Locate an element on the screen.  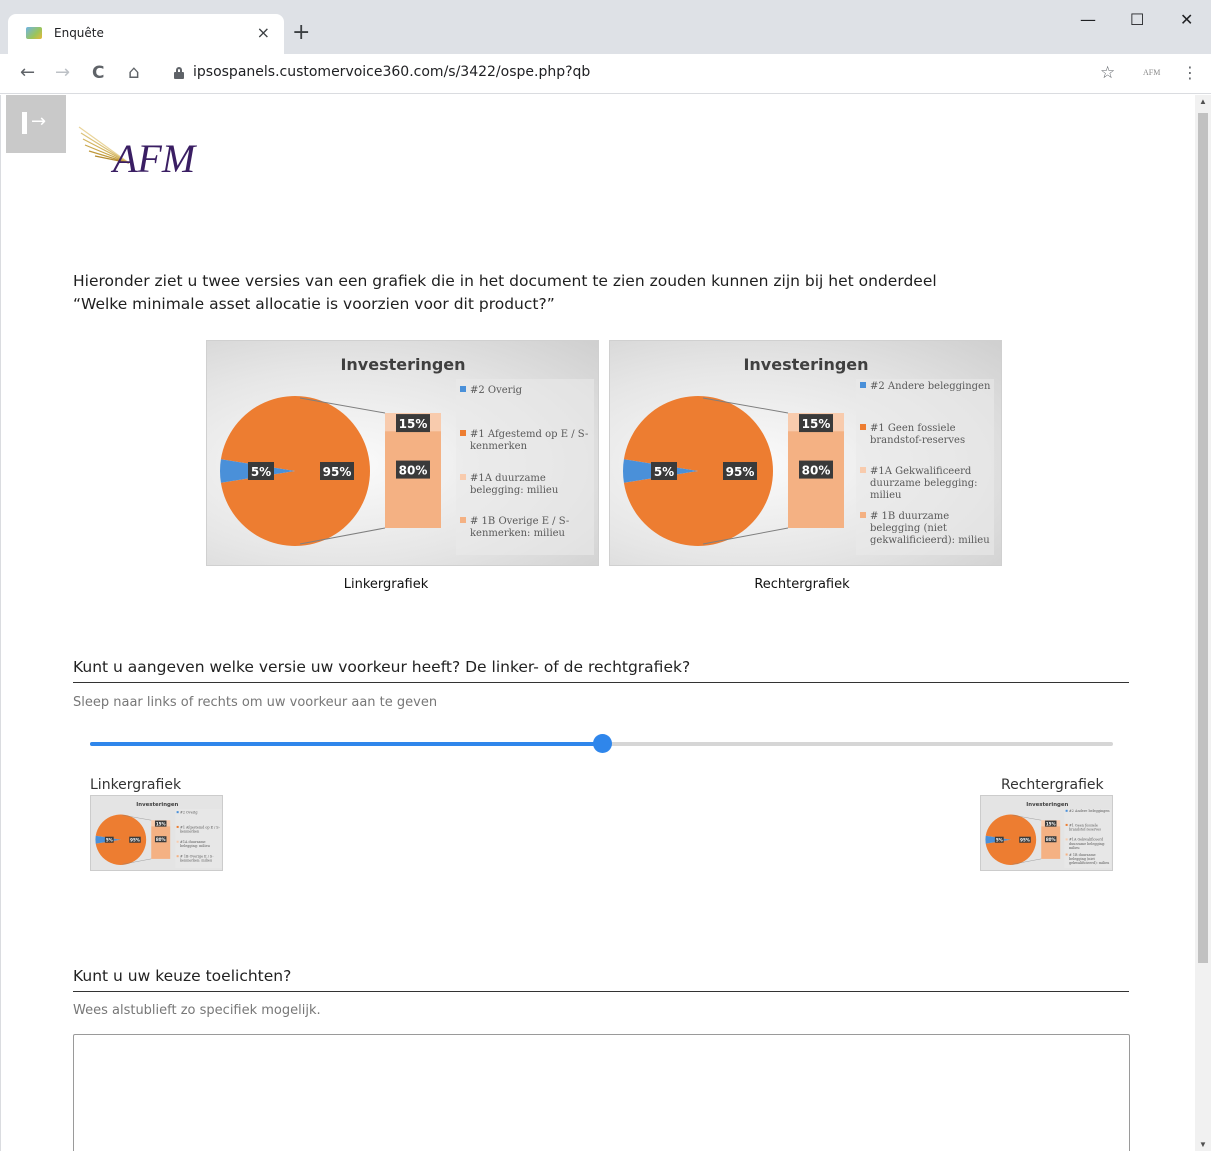
slider-handle is located at coordinates (602, 743).